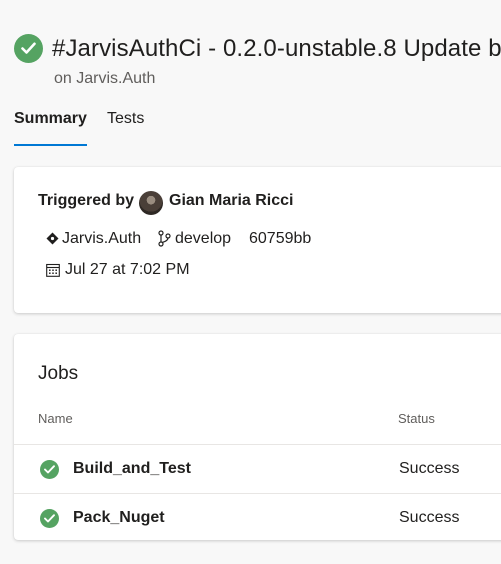  Describe the element at coordinates (101, 239) in the screenshot. I see `repo-link: Jarvis.Auth` at that location.